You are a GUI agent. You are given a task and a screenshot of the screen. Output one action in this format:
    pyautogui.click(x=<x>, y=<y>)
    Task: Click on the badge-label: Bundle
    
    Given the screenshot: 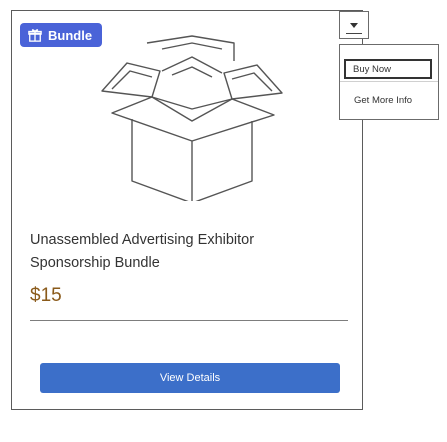 What is the action you would take?
    pyautogui.click(x=70, y=35)
    